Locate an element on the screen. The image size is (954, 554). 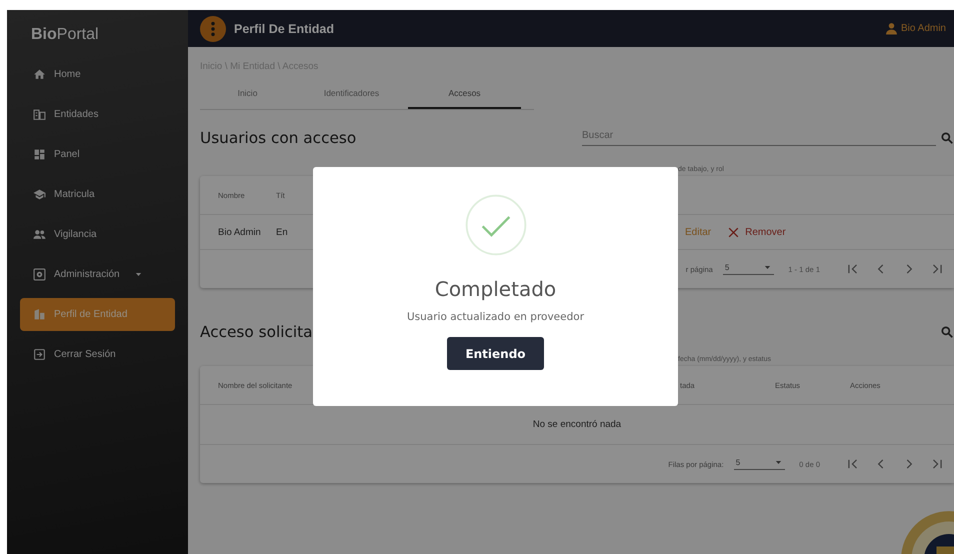
gear-icon is located at coordinates (39, 274).